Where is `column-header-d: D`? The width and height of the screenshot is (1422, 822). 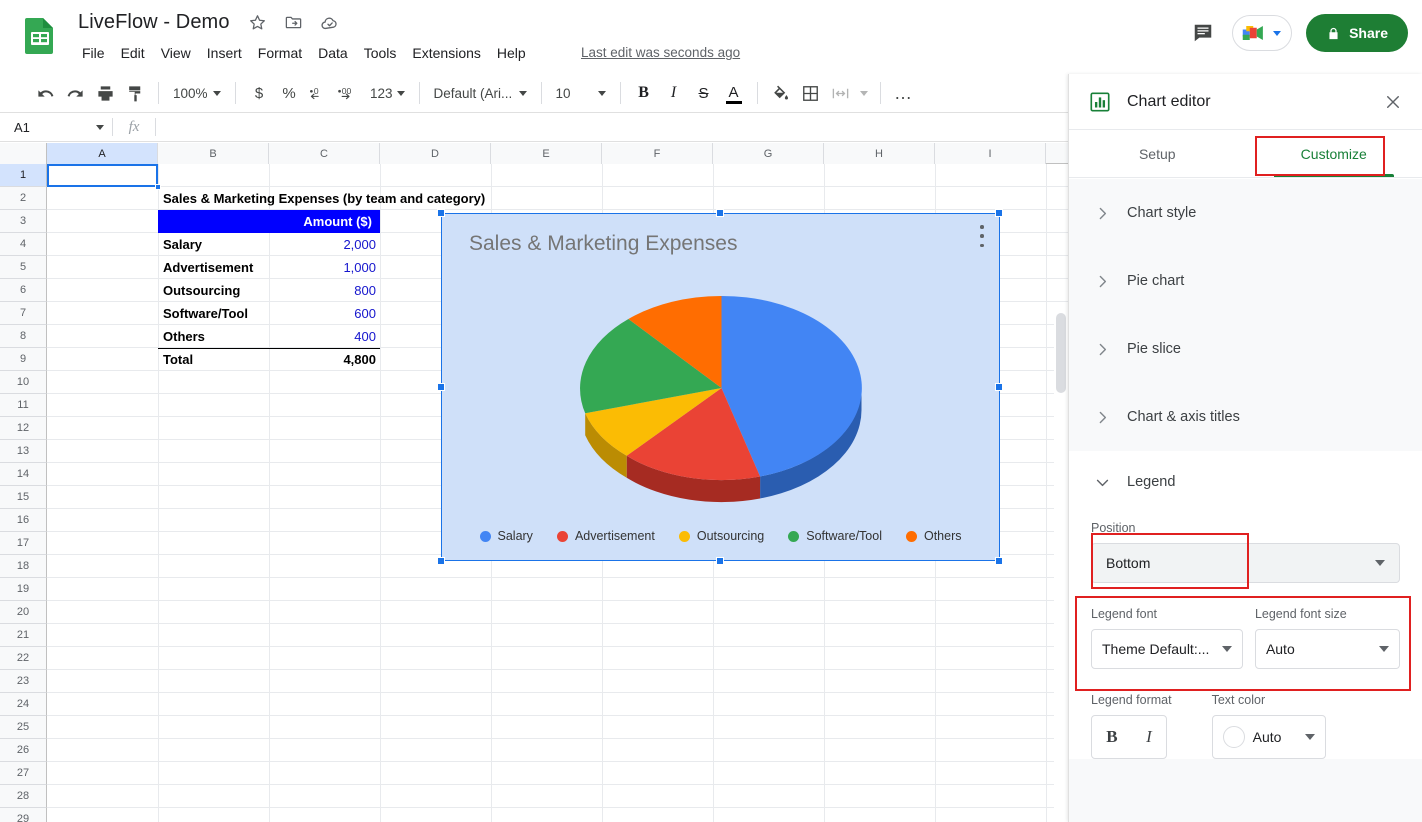 column-header-d: D is located at coordinates (435, 153).